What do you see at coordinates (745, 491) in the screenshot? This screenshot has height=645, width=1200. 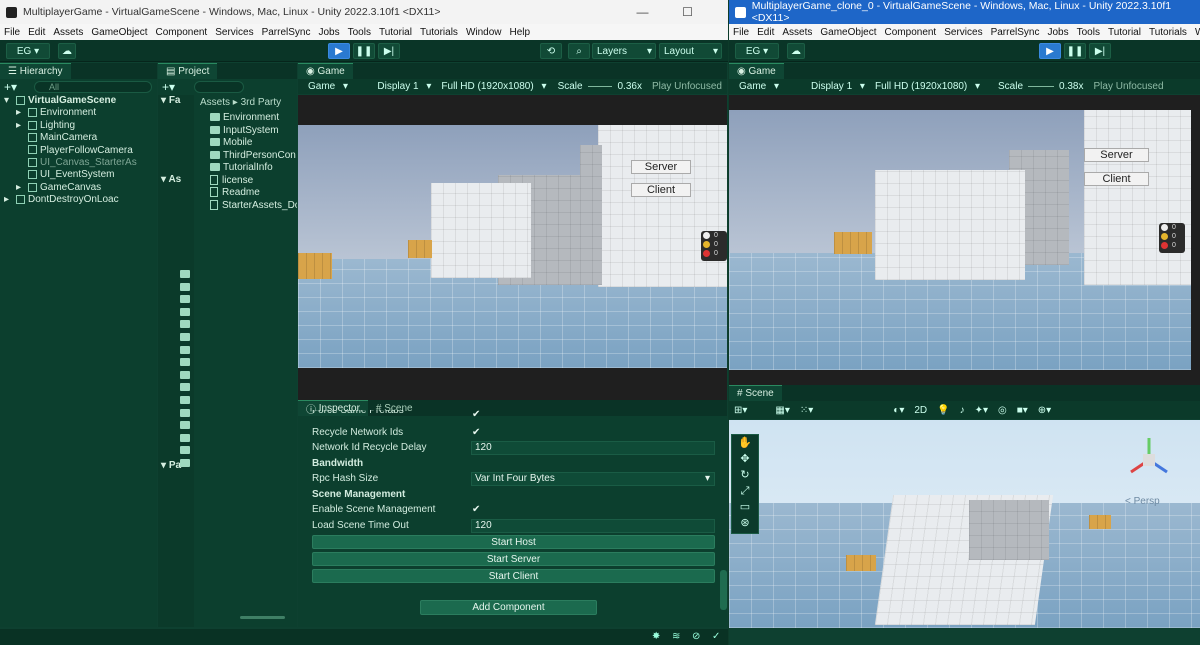 I see `scale-tool-icon: ⤢` at bounding box center [745, 491].